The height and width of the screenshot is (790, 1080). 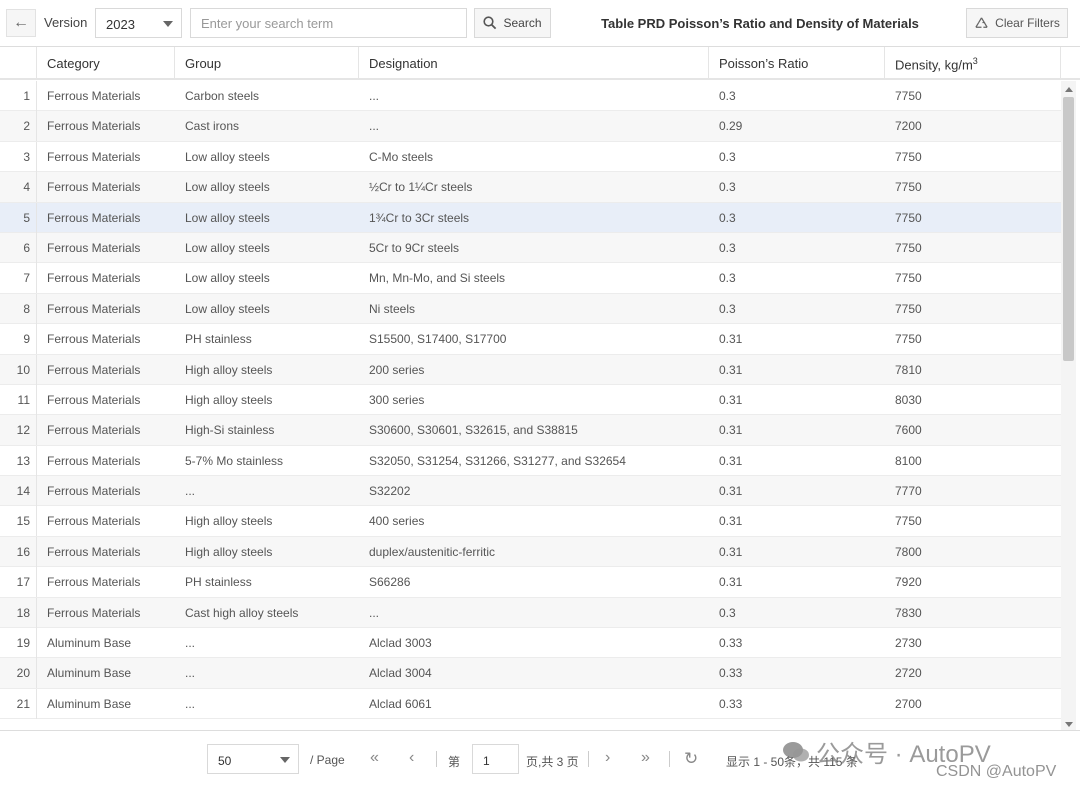 What do you see at coordinates (1068, 406) in the screenshot?
I see `vertical-scrollbar` at bounding box center [1068, 406].